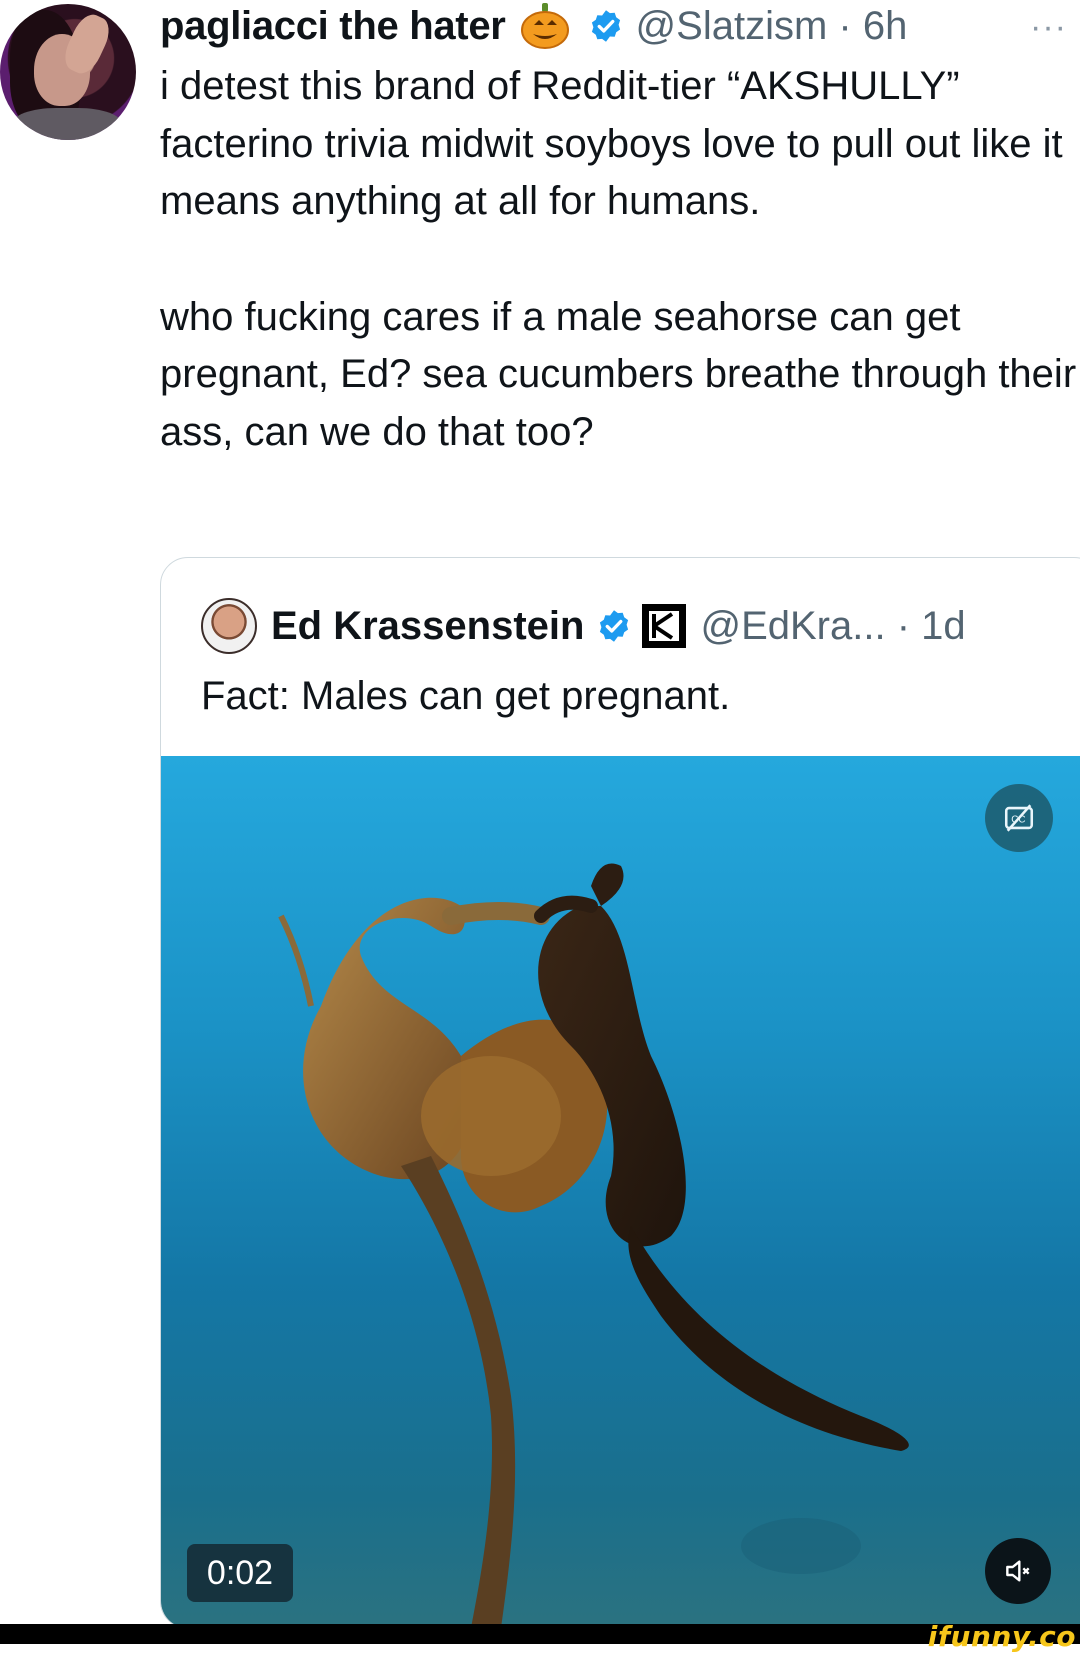 This screenshot has width=1080, height=1653. I want to click on quoted-author-handle-time: @EdKra... · 1d, so click(832, 626).